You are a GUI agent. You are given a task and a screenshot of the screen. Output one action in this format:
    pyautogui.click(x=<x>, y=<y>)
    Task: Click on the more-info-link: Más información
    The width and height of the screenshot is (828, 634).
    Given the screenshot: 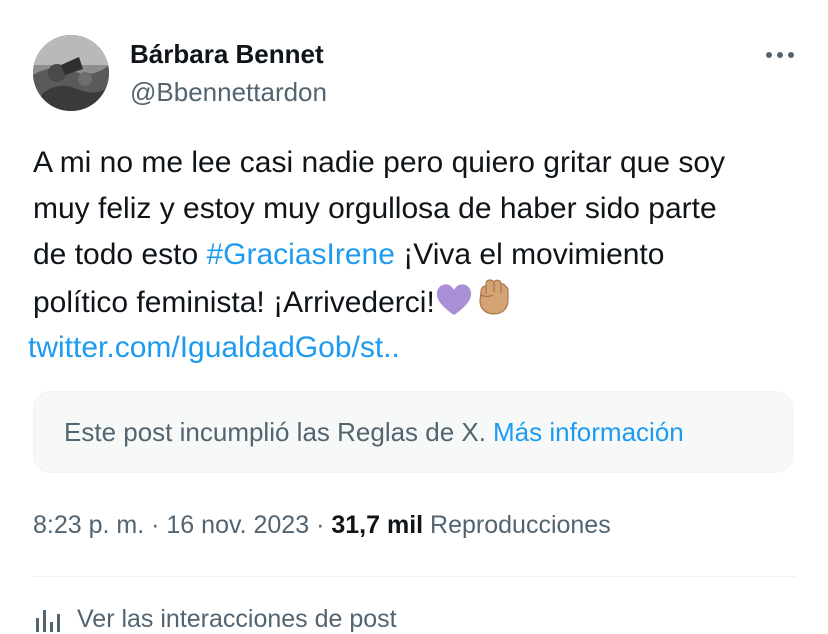 What is the action you would take?
    pyautogui.click(x=588, y=432)
    